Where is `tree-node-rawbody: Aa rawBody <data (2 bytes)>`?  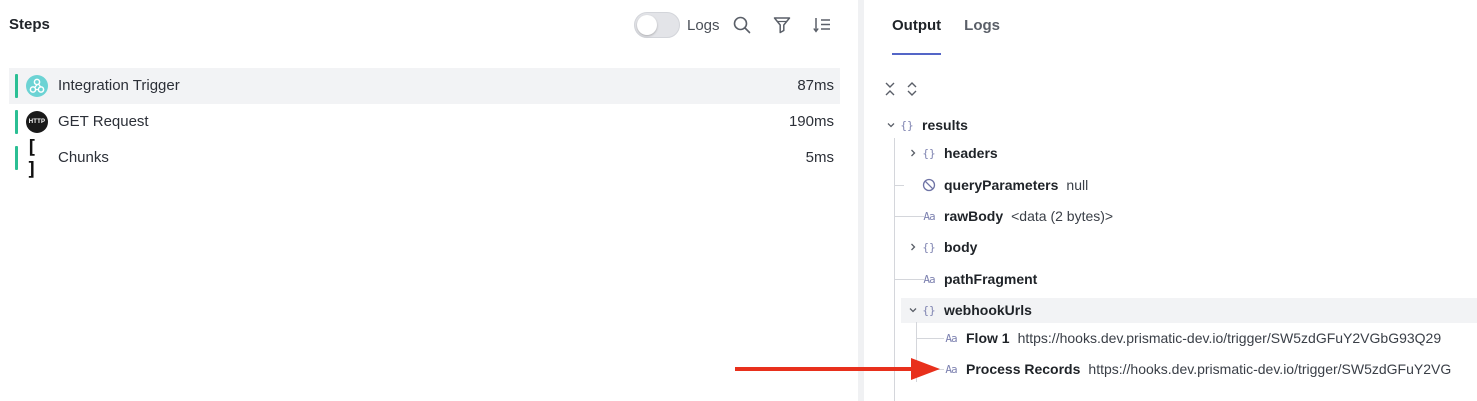 tree-node-rawbody: Aa rawBody <data (2 bytes)> is located at coordinates (1016, 216).